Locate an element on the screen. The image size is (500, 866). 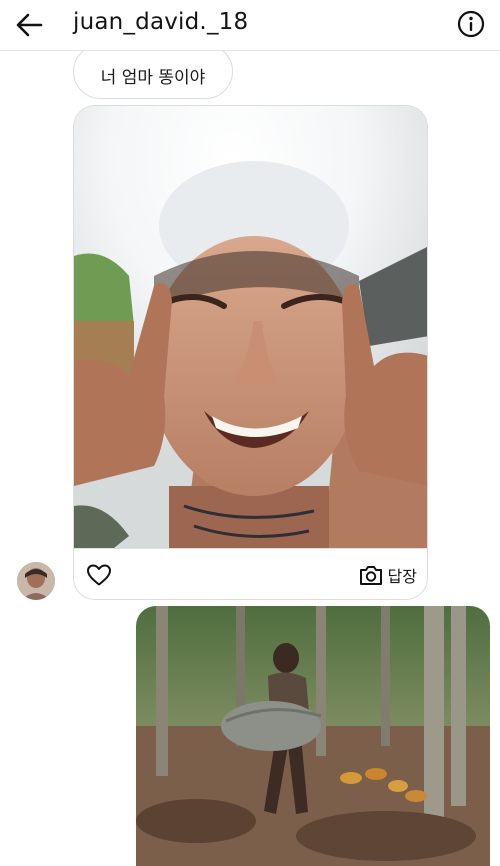
reply-button: 답장 is located at coordinates (387, 575).